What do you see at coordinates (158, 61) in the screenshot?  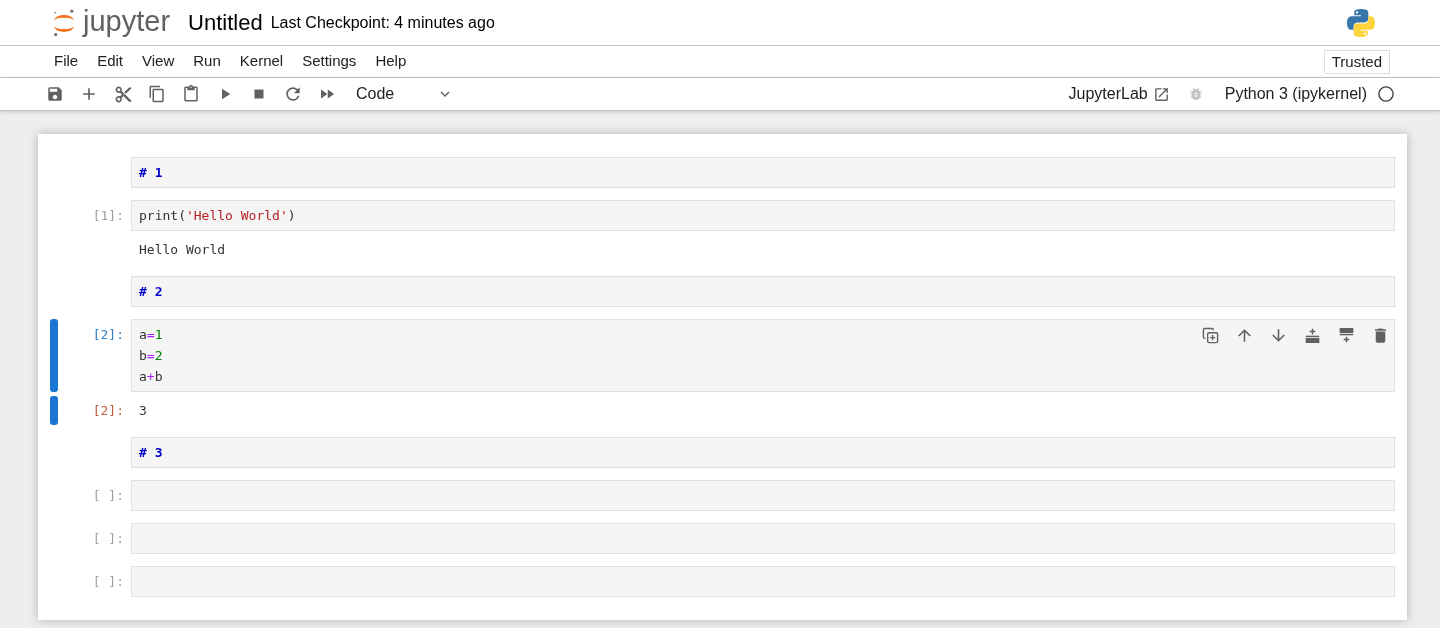 I see `menu-item: View` at bounding box center [158, 61].